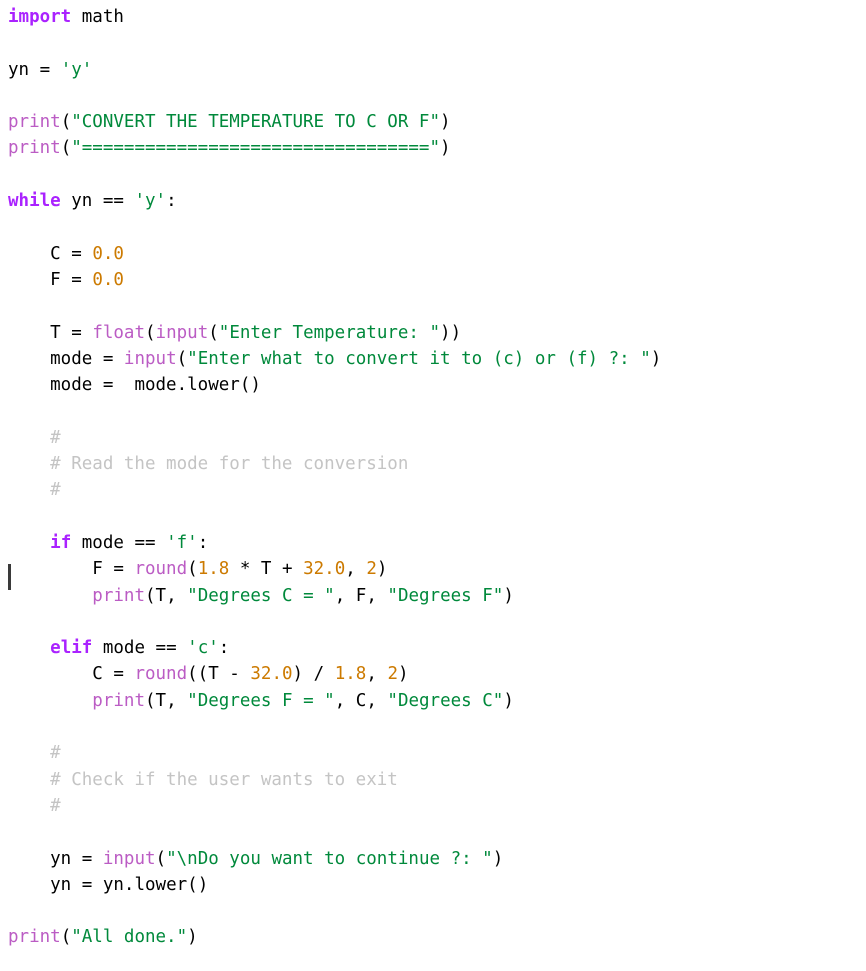 Image resolution: width=866 pixels, height=971 pixels. What do you see at coordinates (129, 858) in the screenshot?
I see `code-token-bi: input` at bounding box center [129, 858].